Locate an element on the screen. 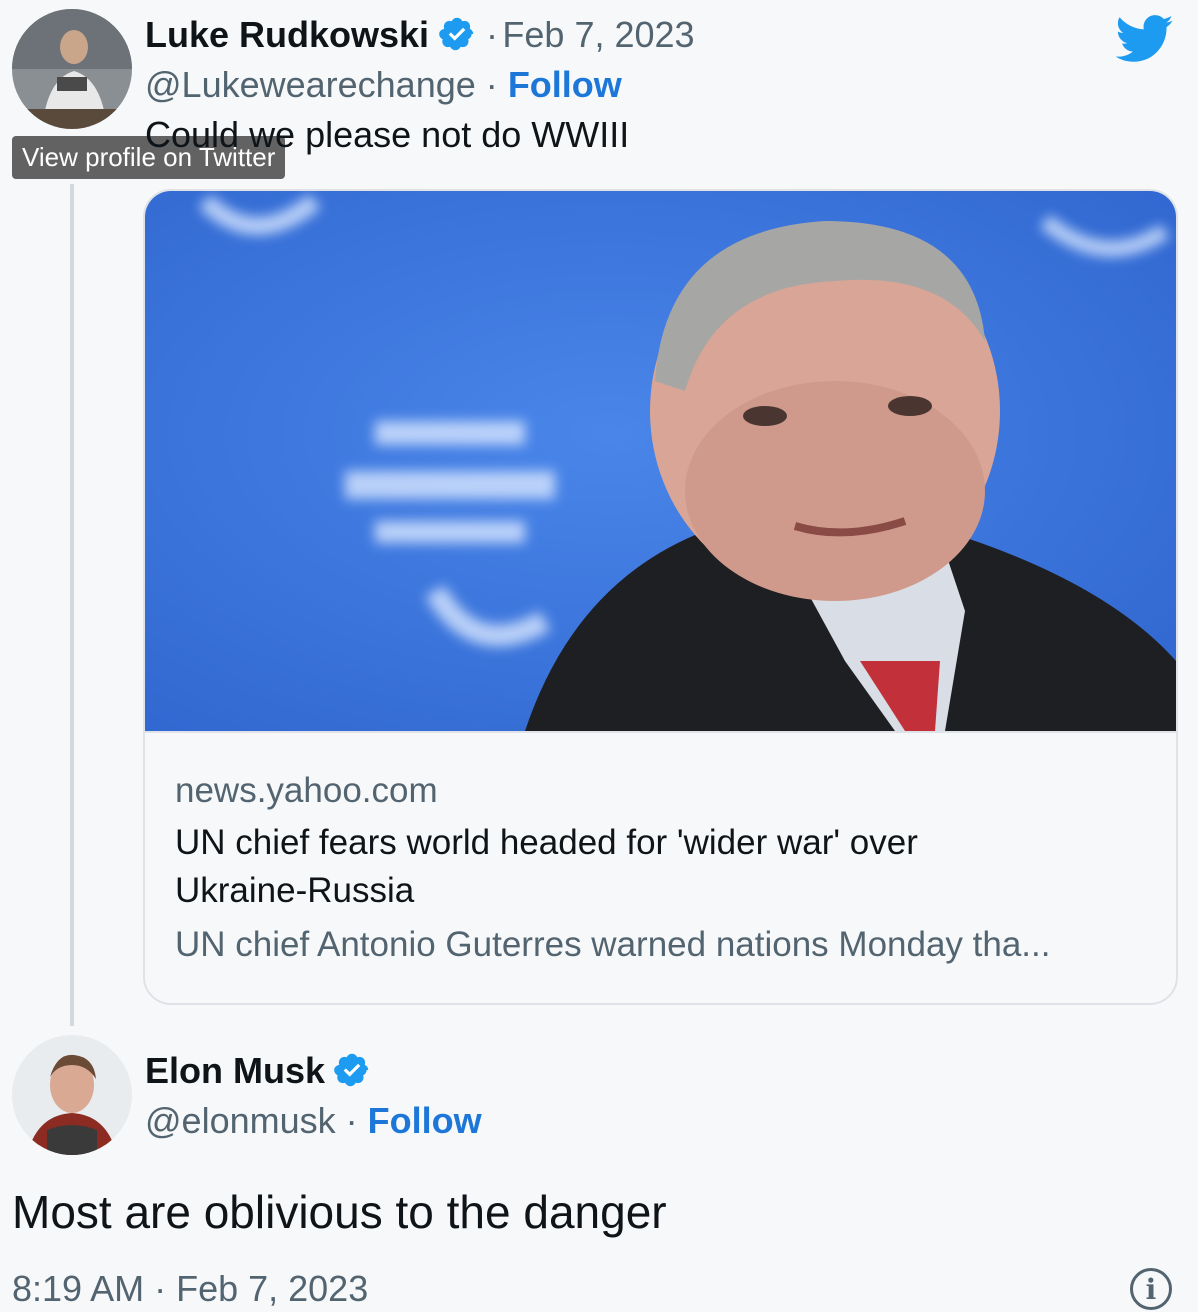 The width and height of the screenshot is (1198, 1312). parent-tweet-subheader: @Lukewearechange · Follow is located at coordinates (383, 85).